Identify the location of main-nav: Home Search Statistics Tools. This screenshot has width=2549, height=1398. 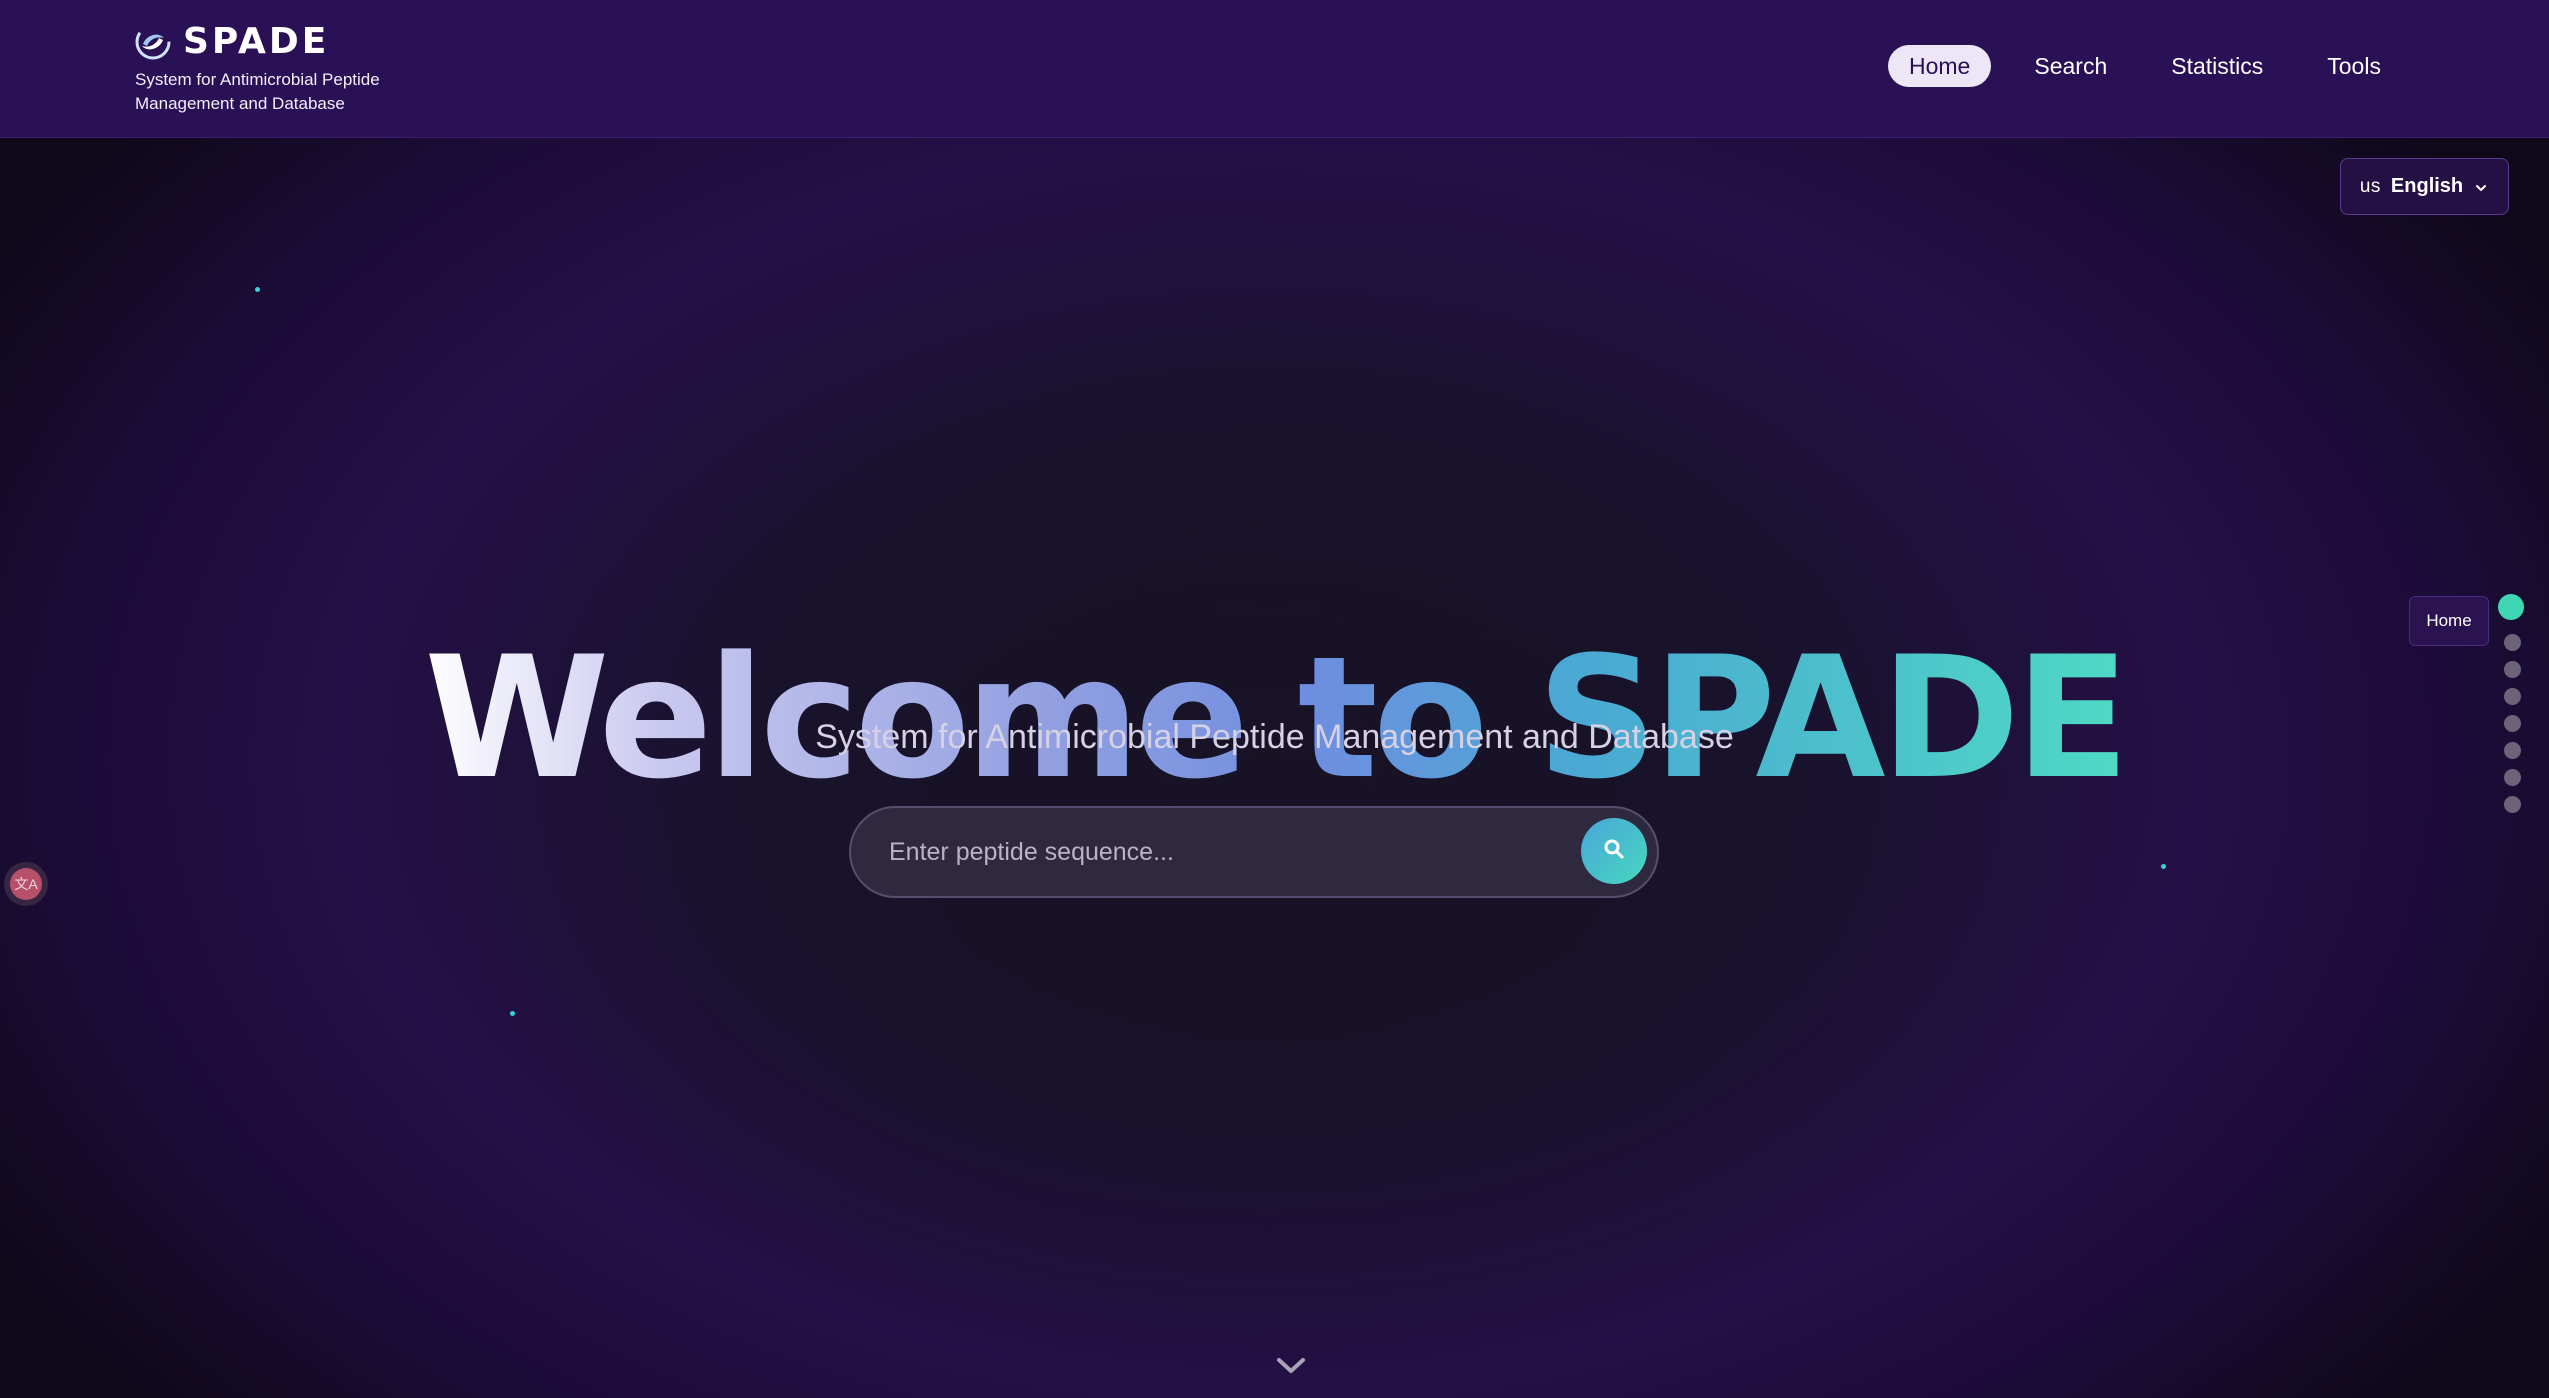
(2218, 66).